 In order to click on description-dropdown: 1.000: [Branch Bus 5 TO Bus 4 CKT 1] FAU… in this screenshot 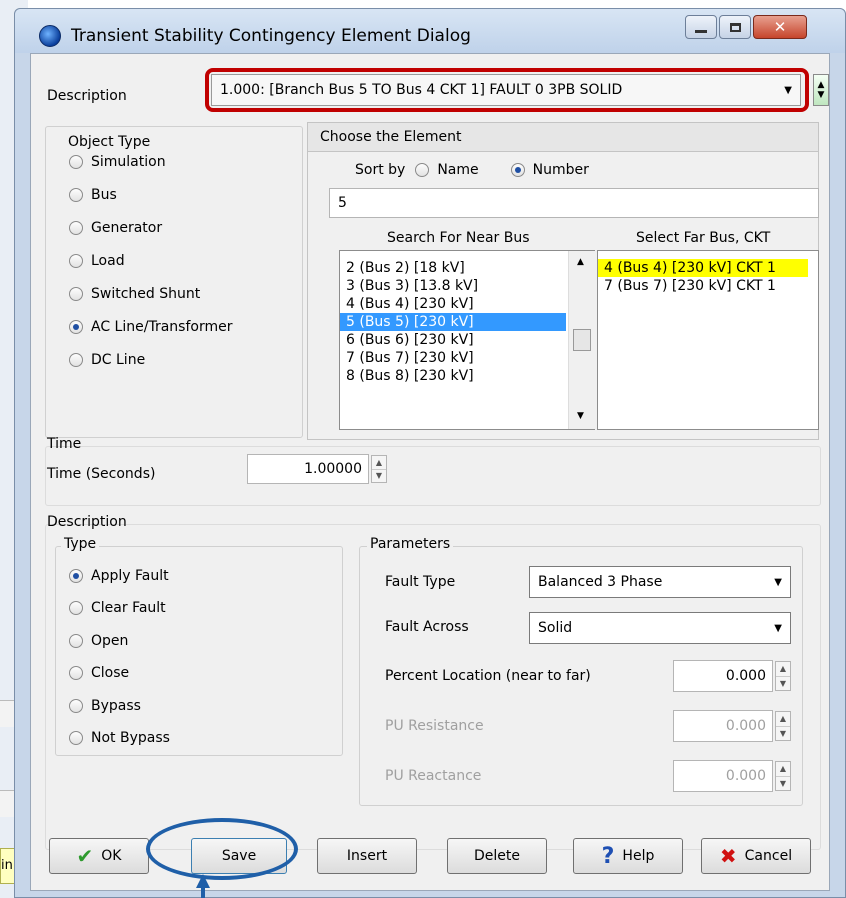, I will do `click(506, 90)`.